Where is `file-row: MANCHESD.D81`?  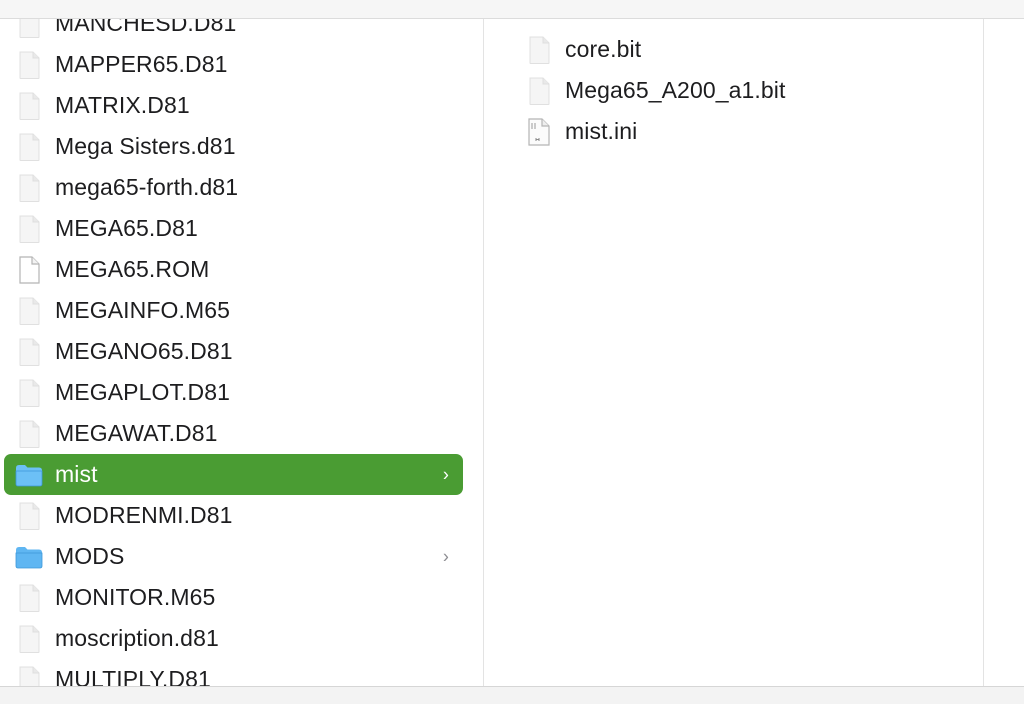 file-row: MANCHESD.D81 is located at coordinates (233, 31).